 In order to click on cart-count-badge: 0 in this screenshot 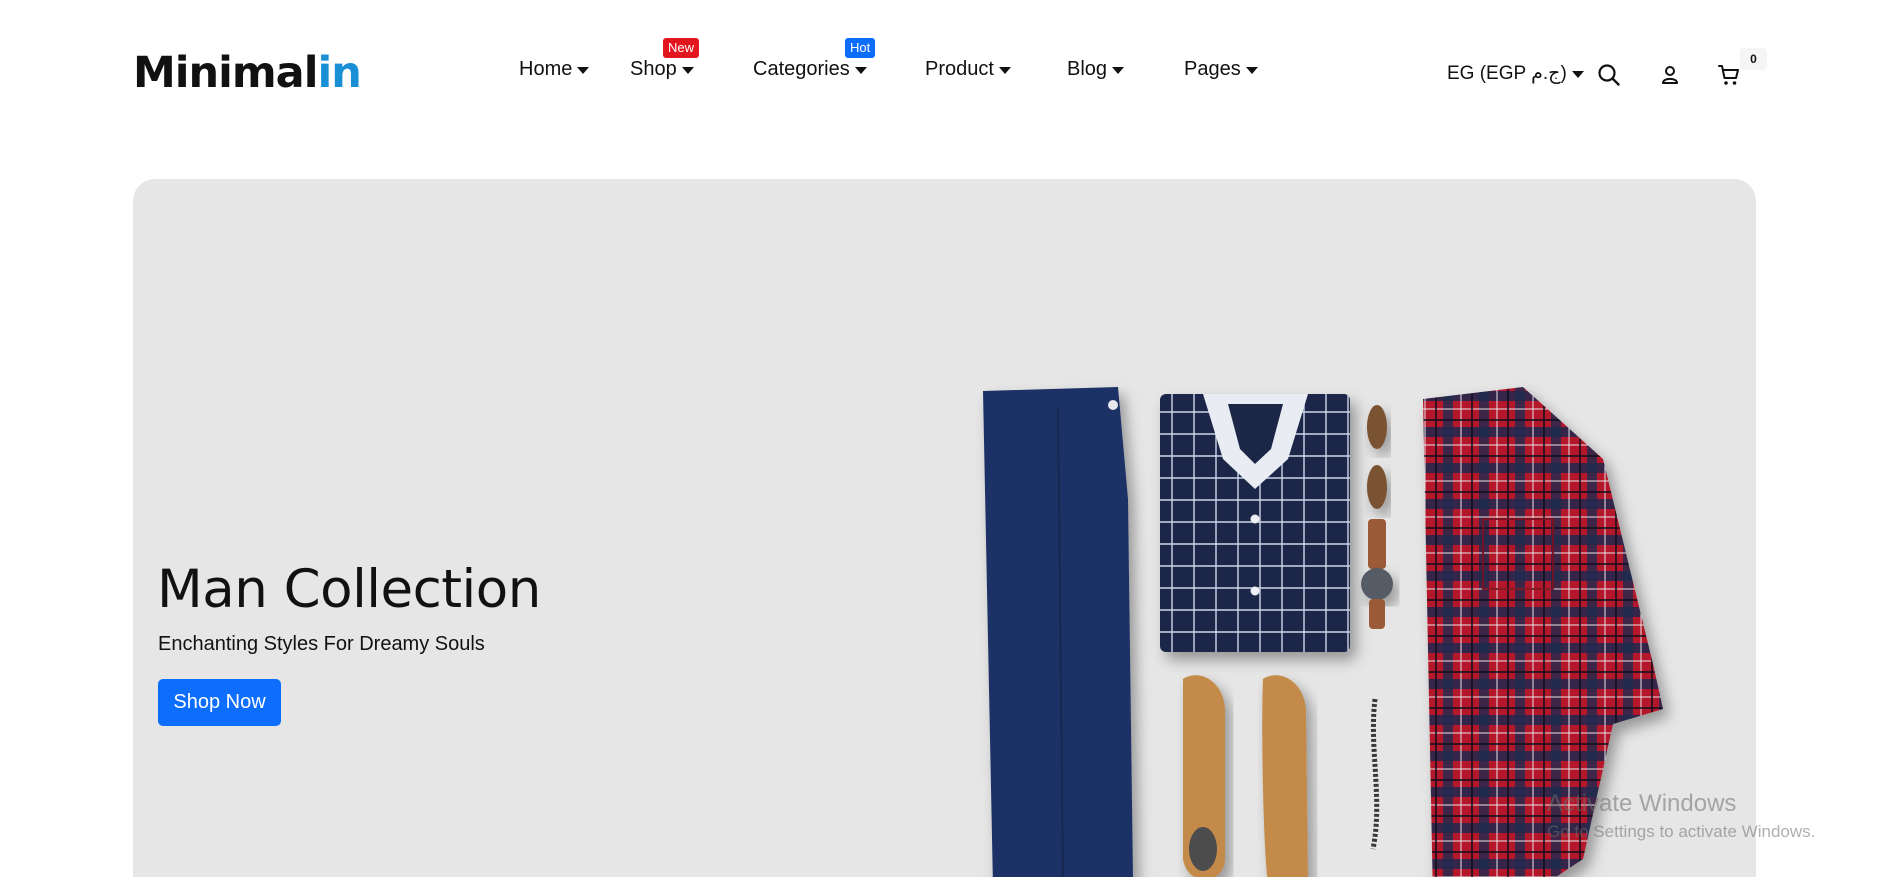, I will do `click(1753, 59)`.